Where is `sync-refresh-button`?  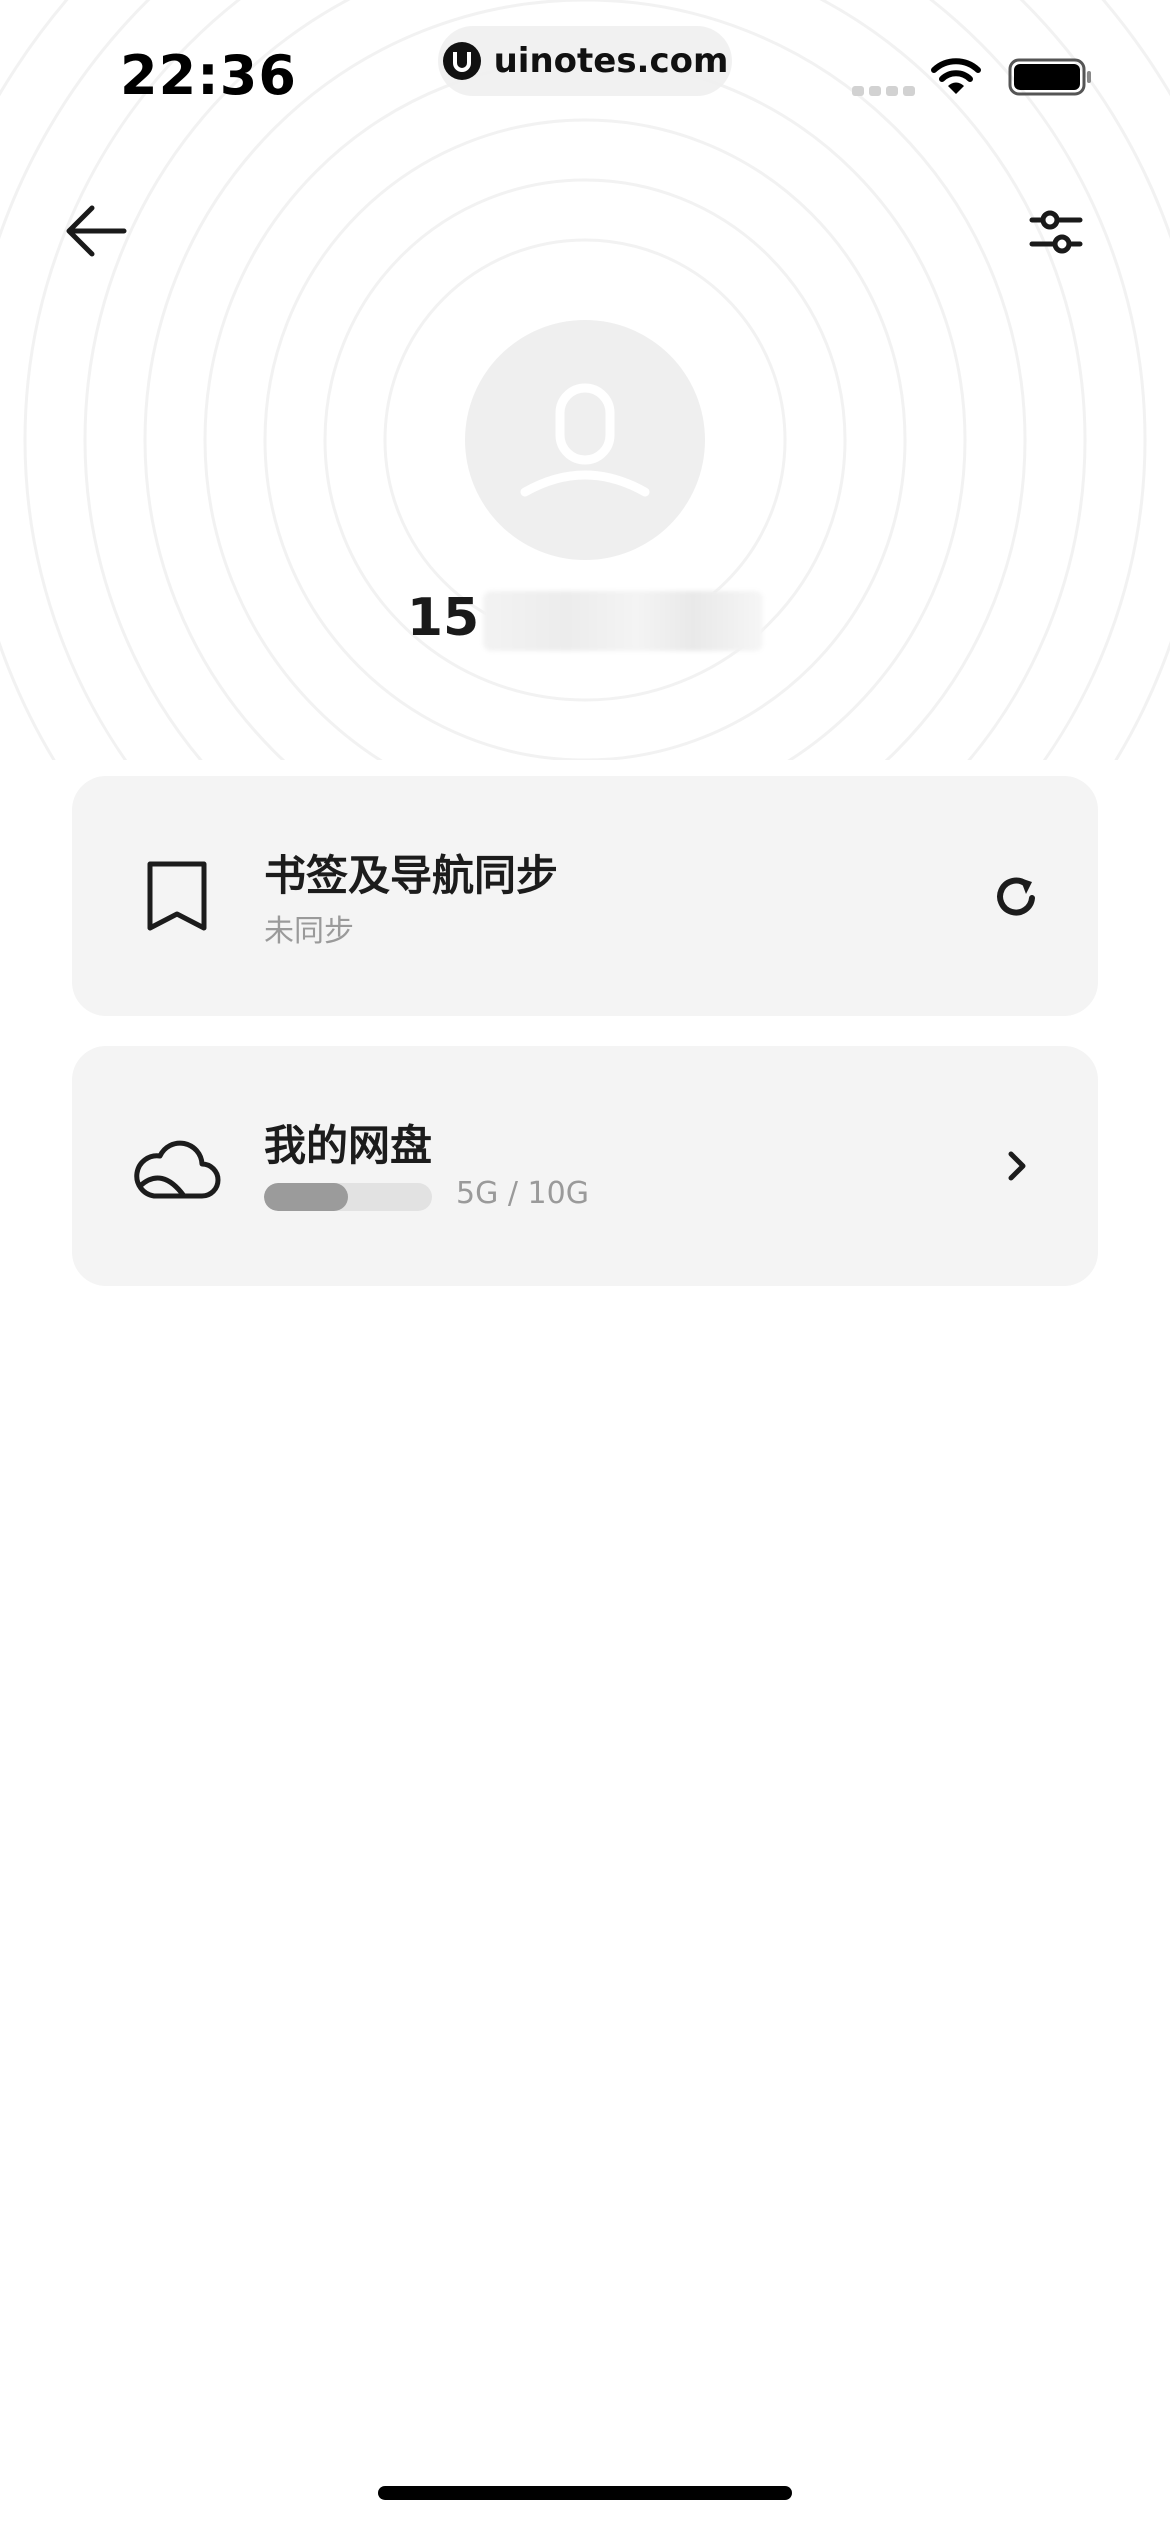 sync-refresh-button is located at coordinates (1016, 896).